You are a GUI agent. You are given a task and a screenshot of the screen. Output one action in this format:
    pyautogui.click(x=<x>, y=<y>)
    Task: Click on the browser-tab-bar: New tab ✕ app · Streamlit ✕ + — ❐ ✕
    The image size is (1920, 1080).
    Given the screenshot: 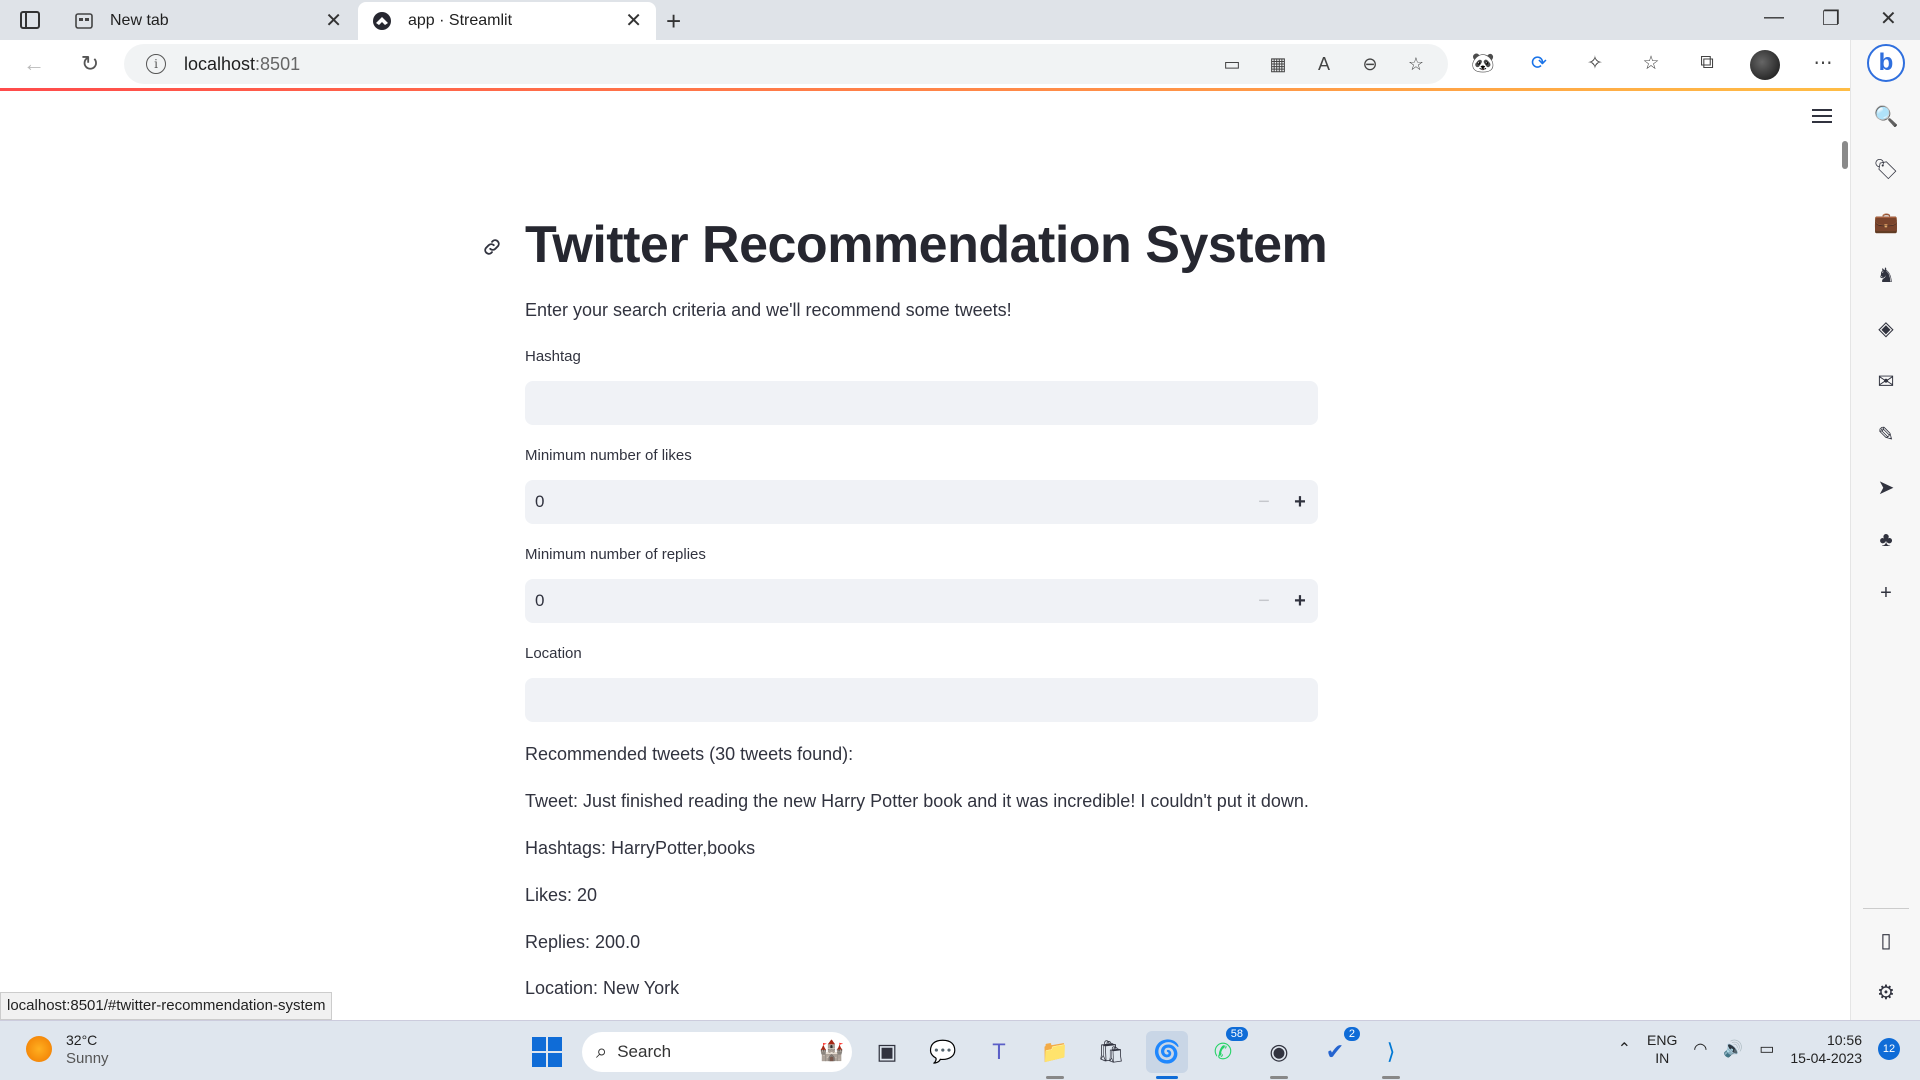 What is the action you would take?
    pyautogui.click(x=960, y=20)
    